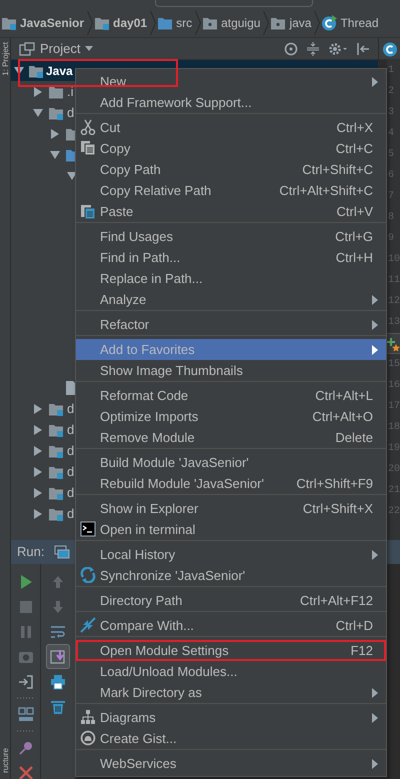 The image size is (400, 779). What do you see at coordinates (336, 601) in the screenshot?
I see `shortcut-label: Ctrl+Alt+F12` at bounding box center [336, 601].